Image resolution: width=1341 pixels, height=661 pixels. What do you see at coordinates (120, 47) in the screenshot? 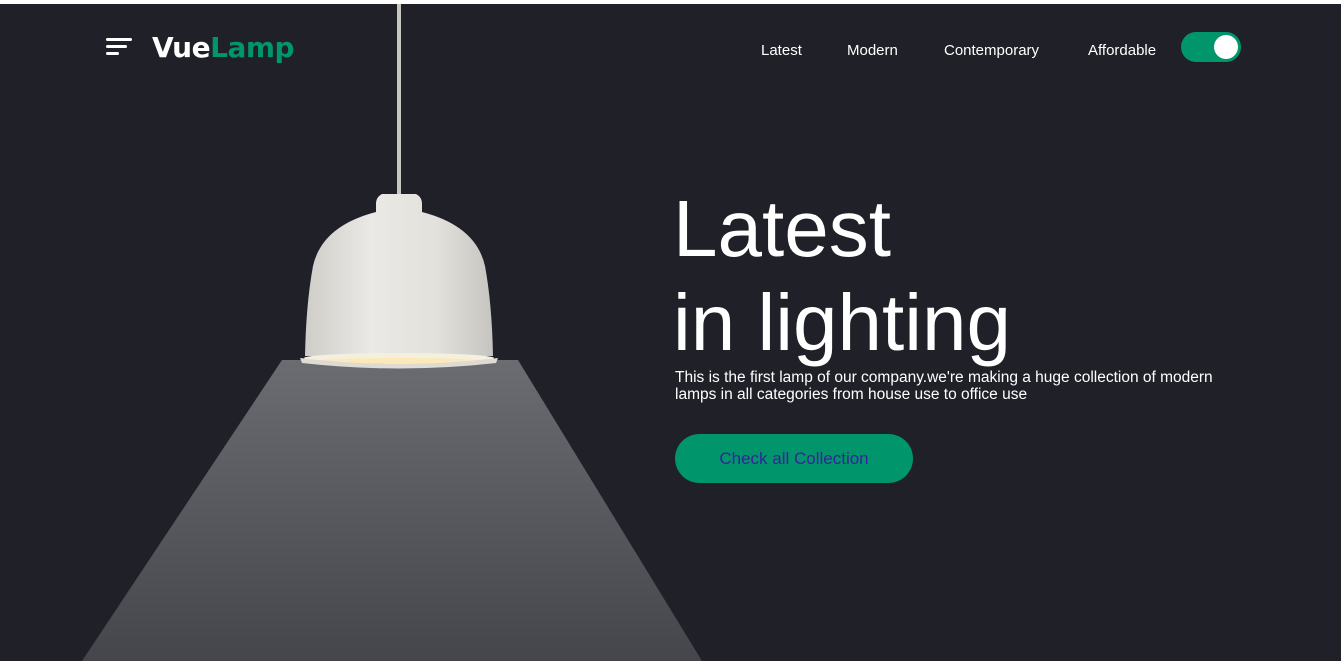
I see `hamburger-menu-icon` at bounding box center [120, 47].